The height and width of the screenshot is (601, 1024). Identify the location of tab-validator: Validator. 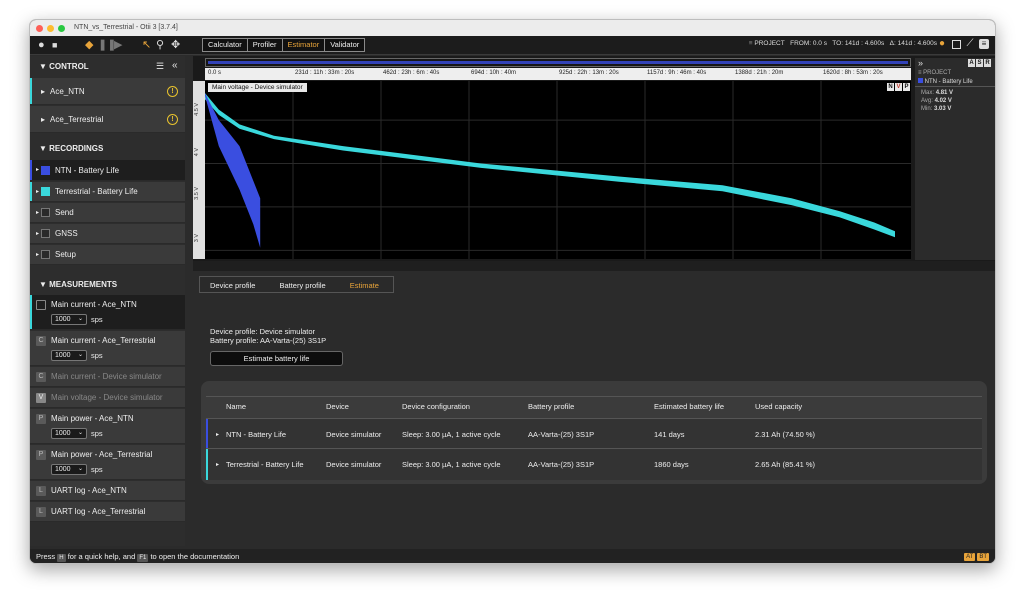
(345, 45).